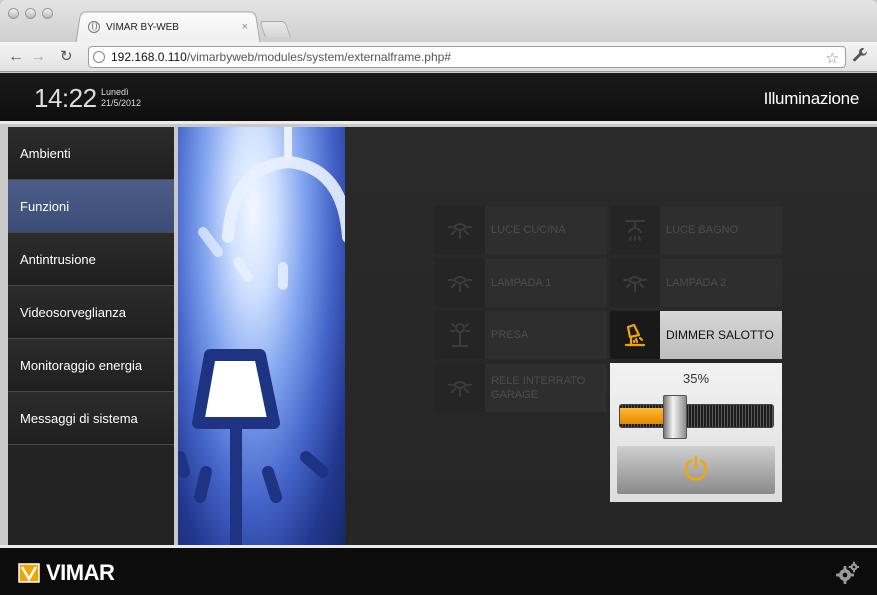  I want to click on socket-lamp-icon, so click(460, 335).